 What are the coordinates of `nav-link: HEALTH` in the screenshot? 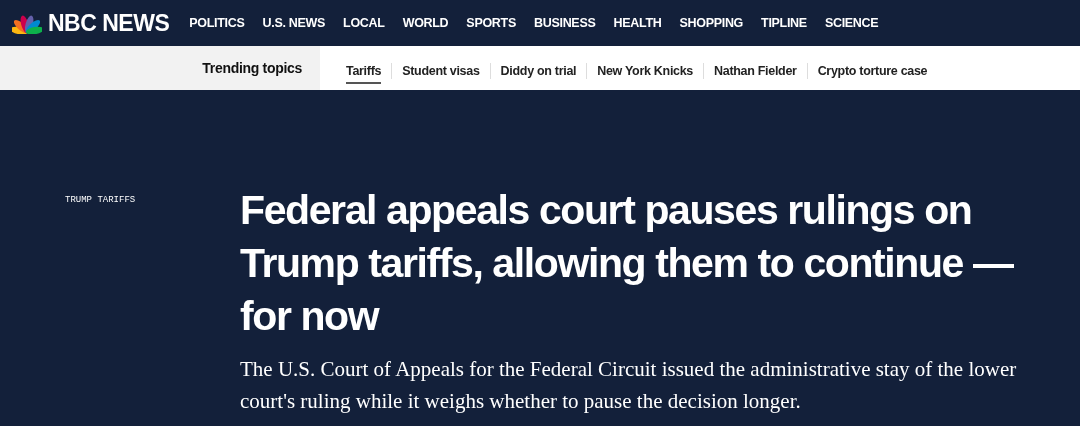 It's located at (637, 23).